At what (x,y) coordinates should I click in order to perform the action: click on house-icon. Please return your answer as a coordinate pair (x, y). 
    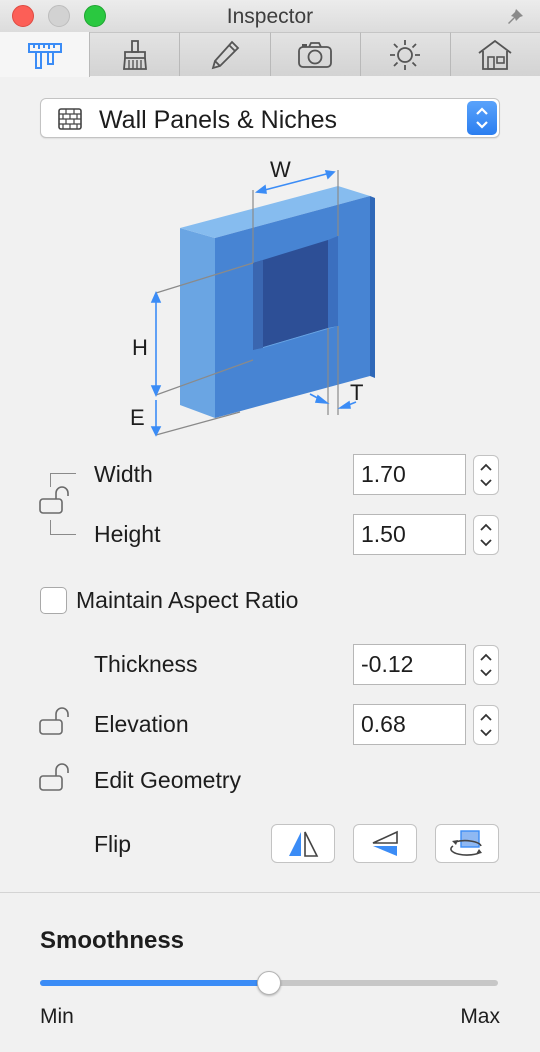
    Looking at the image, I should click on (495, 54).